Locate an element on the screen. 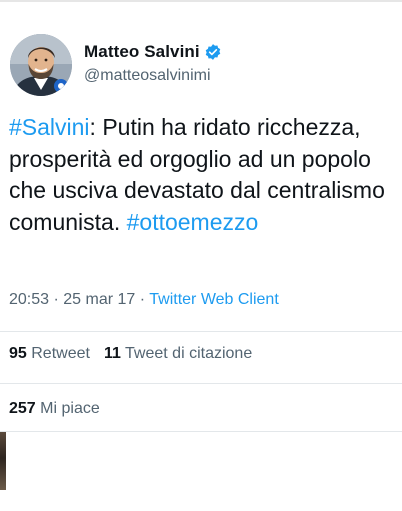 This screenshot has width=402, height=511. likes-stats: 257 Mi piace is located at coordinates (54, 409).